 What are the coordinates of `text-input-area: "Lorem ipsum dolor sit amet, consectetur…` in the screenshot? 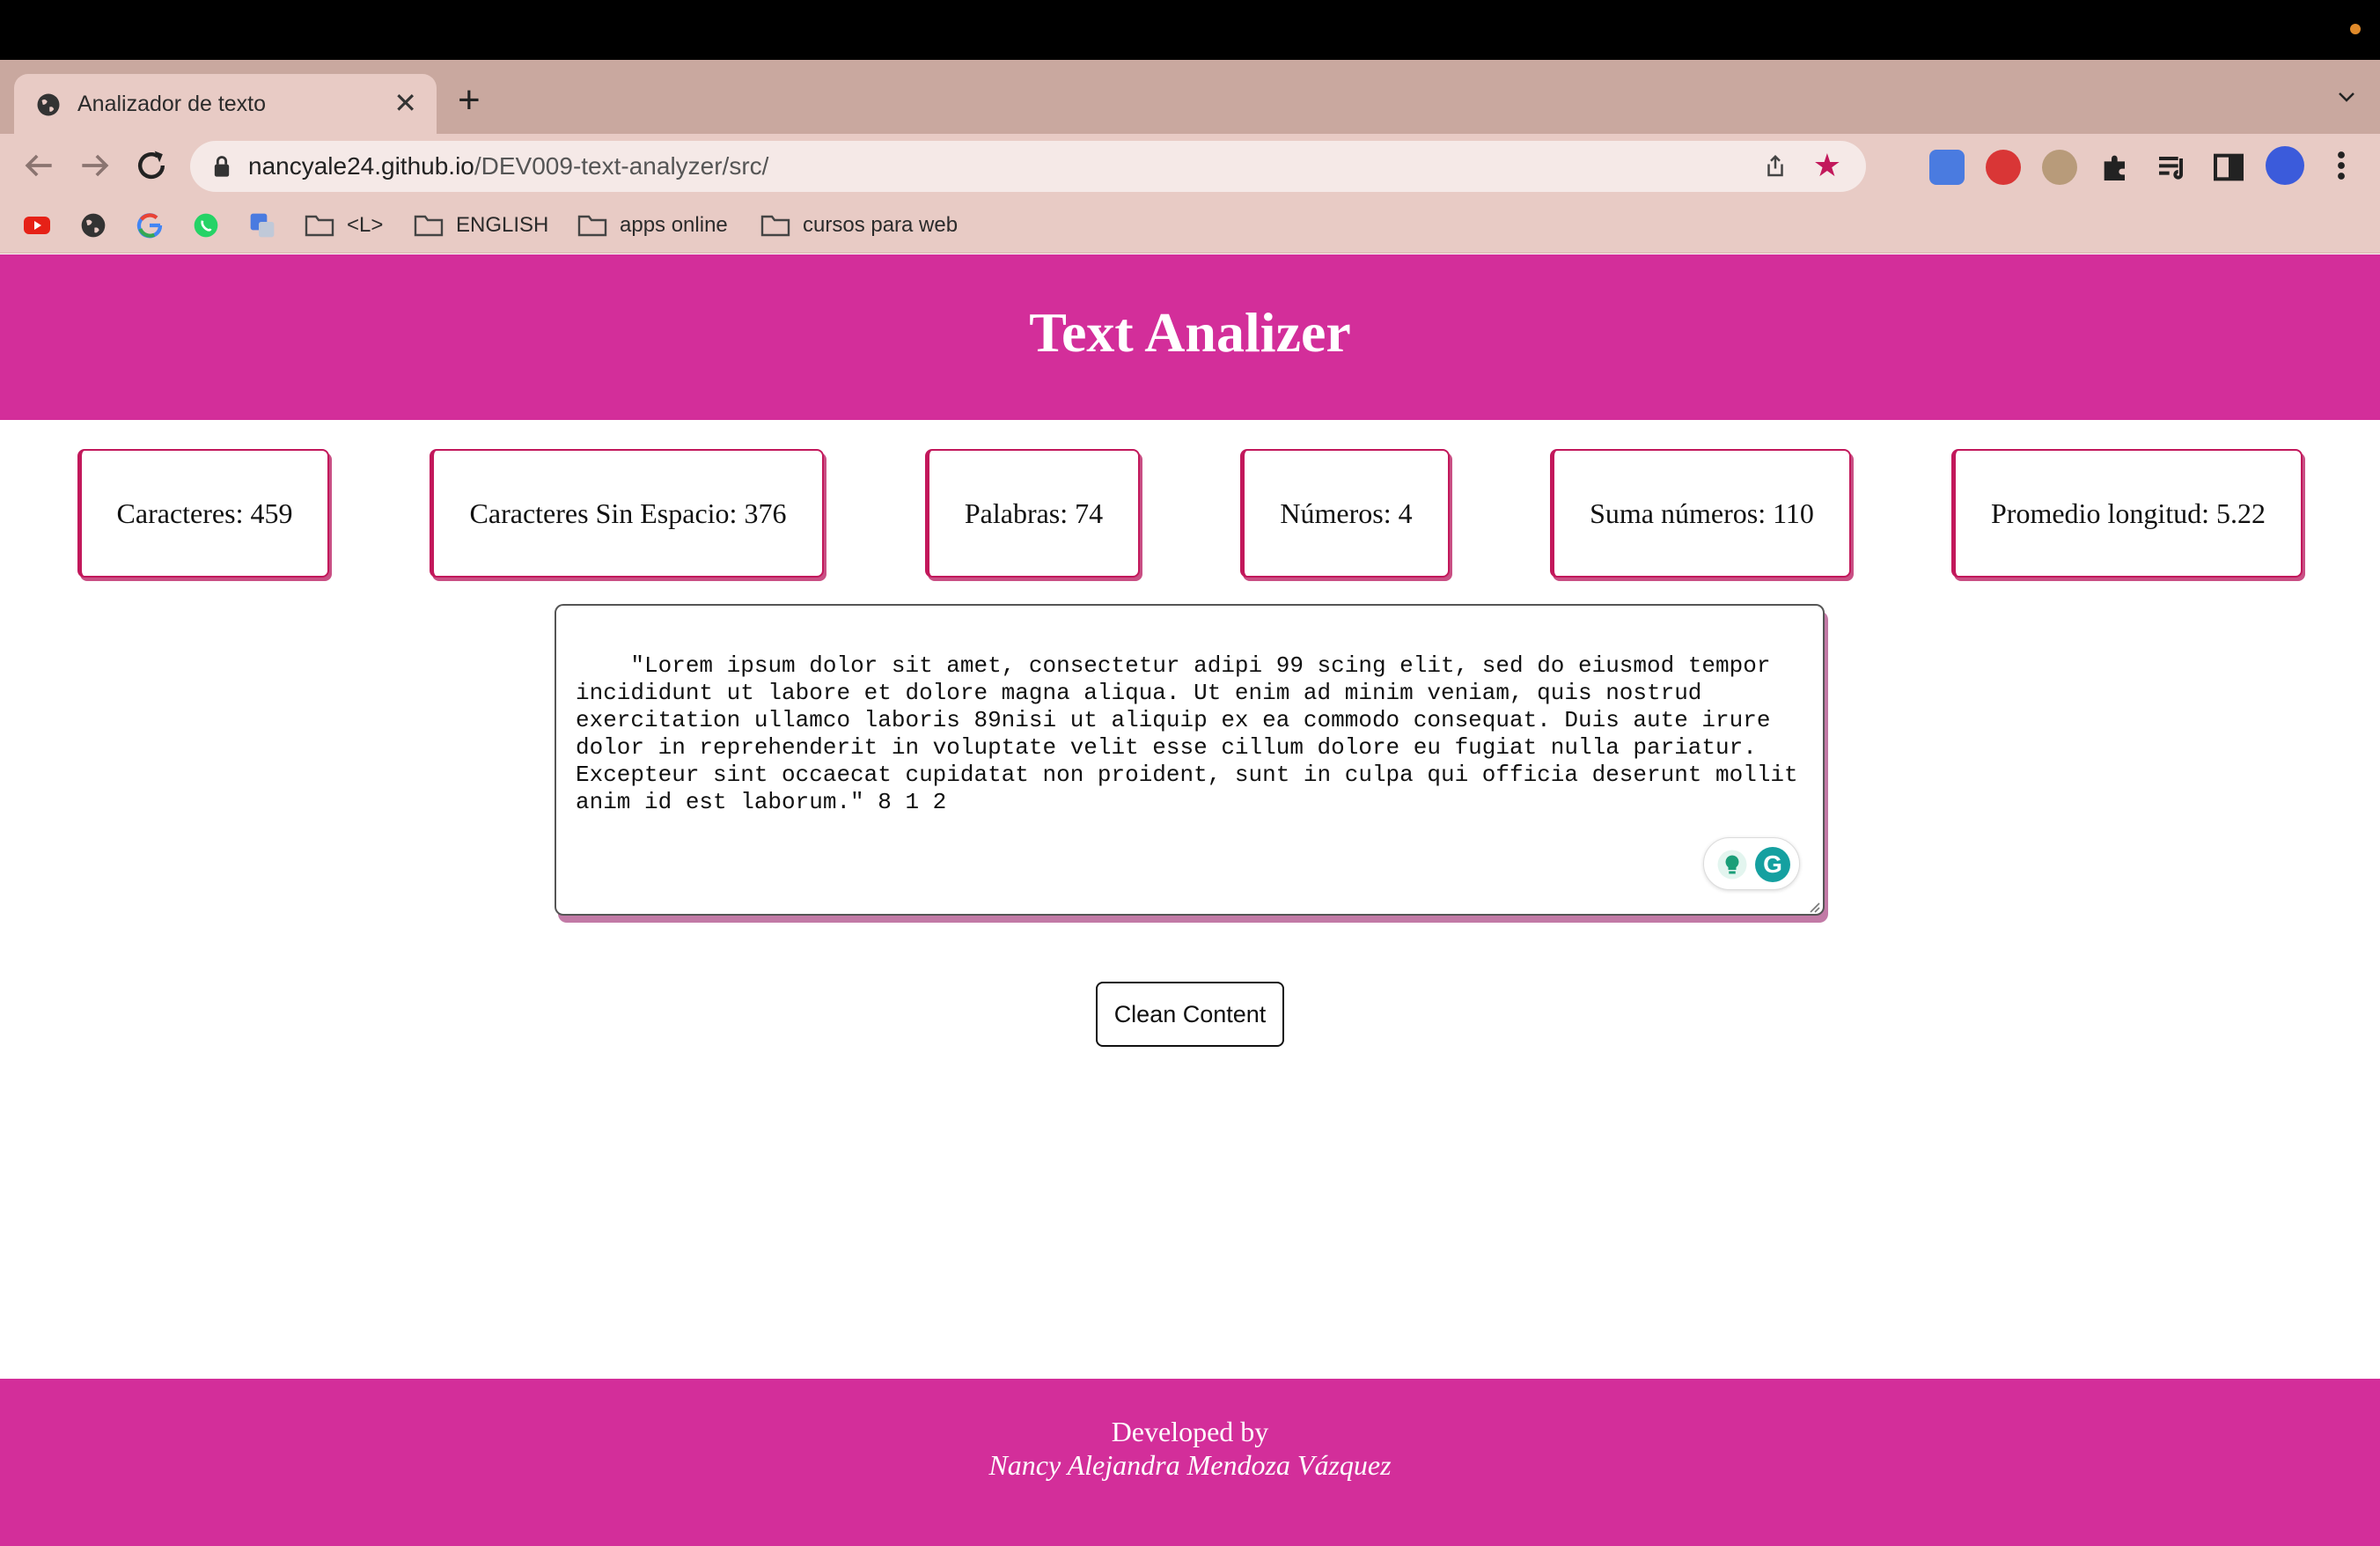 It's located at (1190, 760).